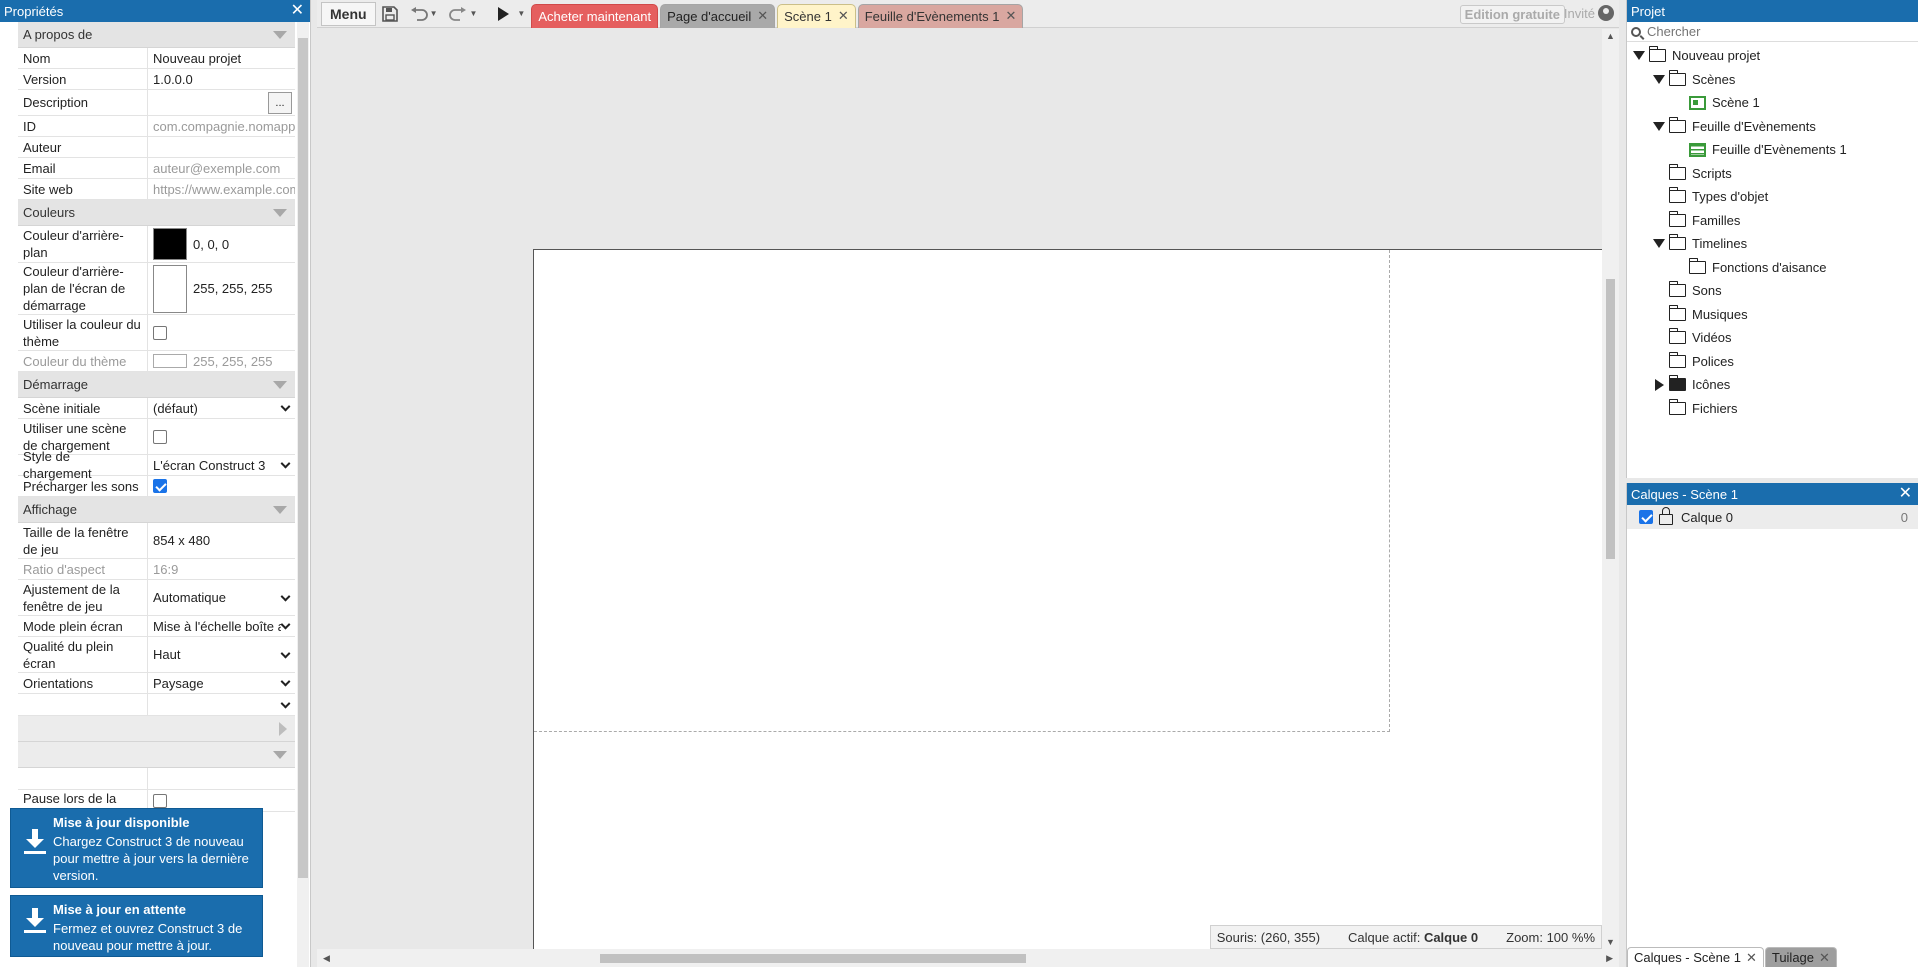  Describe the element at coordinates (1579, 13) in the screenshot. I see `guest-label: Invité` at that location.